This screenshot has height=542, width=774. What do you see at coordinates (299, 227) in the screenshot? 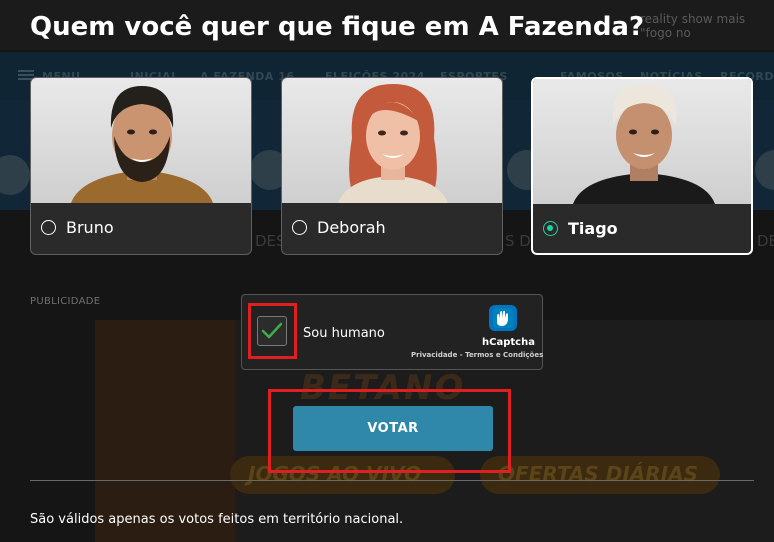
I see `radio-deborah` at bounding box center [299, 227].